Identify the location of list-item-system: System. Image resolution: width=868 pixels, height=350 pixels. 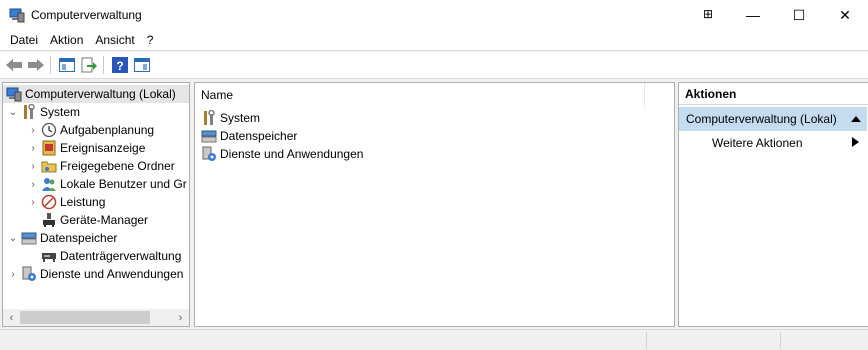
(229, 118).